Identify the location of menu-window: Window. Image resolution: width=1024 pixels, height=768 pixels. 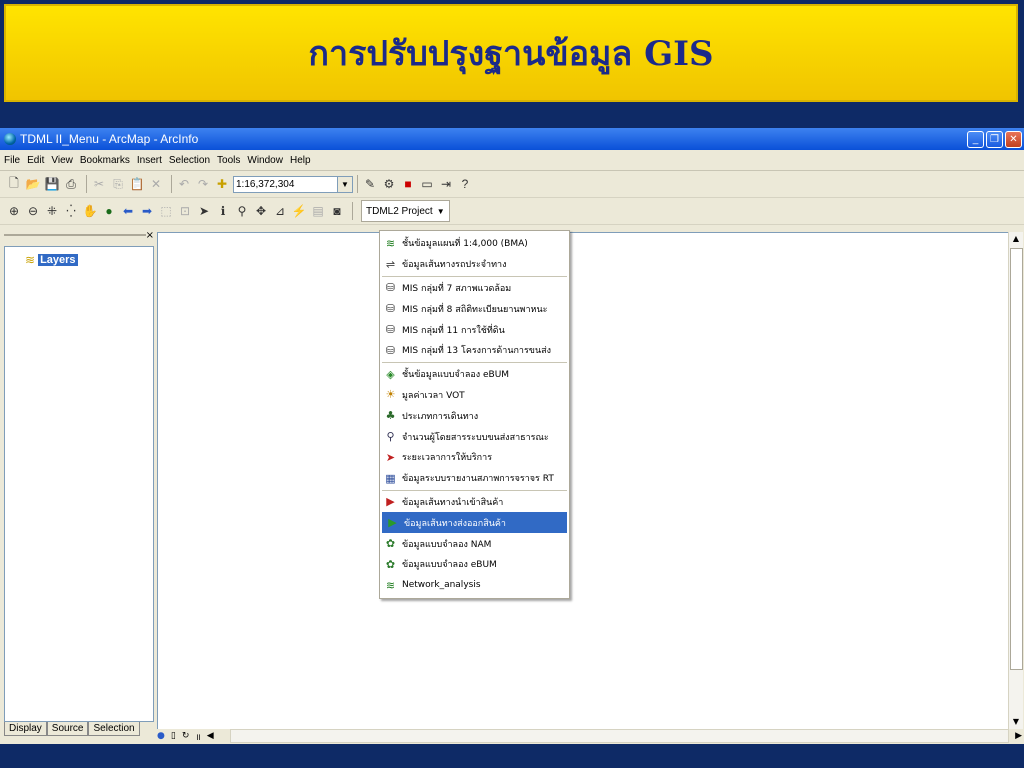
(265, 160).